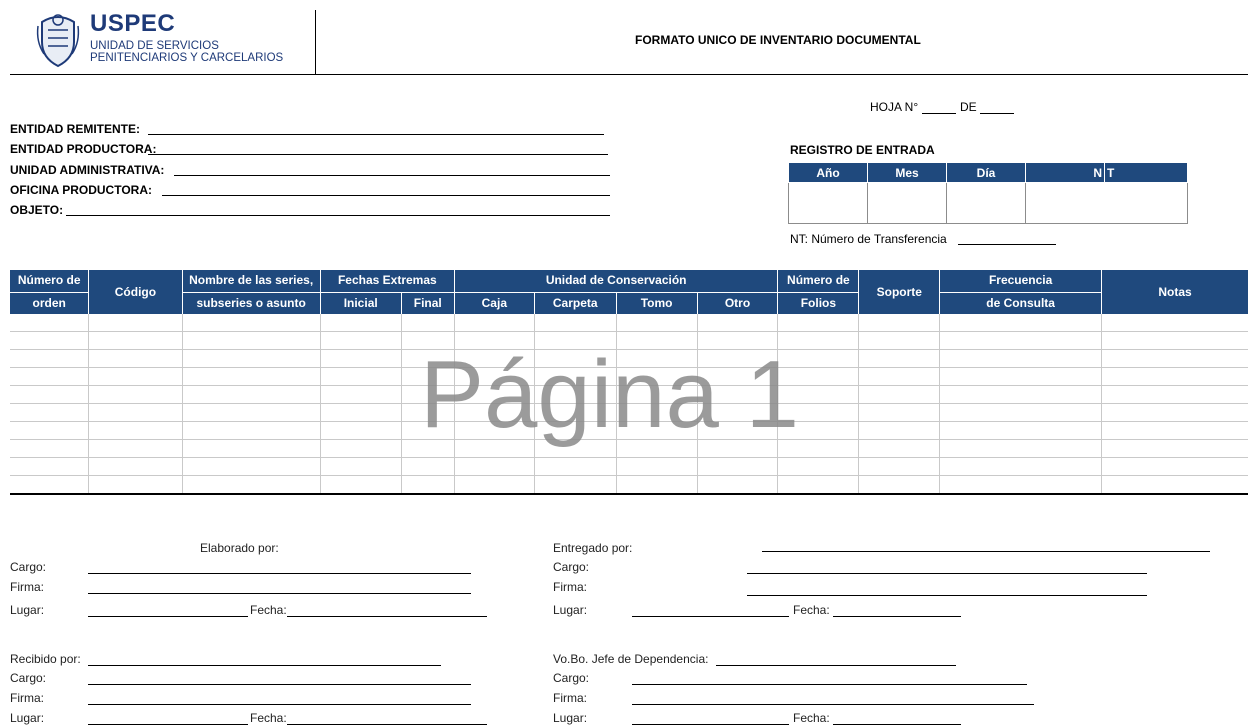 Image resolution: width=1248 pixels, height=728 pixels. I want to click on elaborado-cargo-line, so click(279, 573).